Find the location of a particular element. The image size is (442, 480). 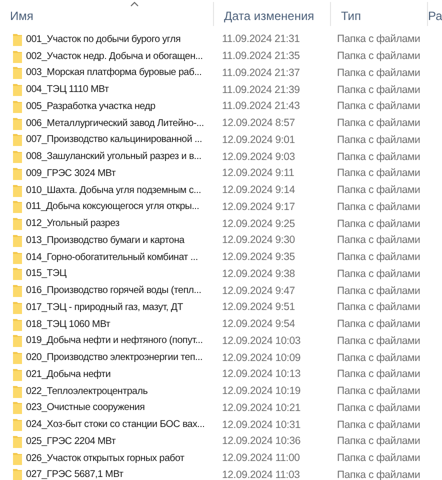

column-header: Ра is located at coordinates (435, 17).